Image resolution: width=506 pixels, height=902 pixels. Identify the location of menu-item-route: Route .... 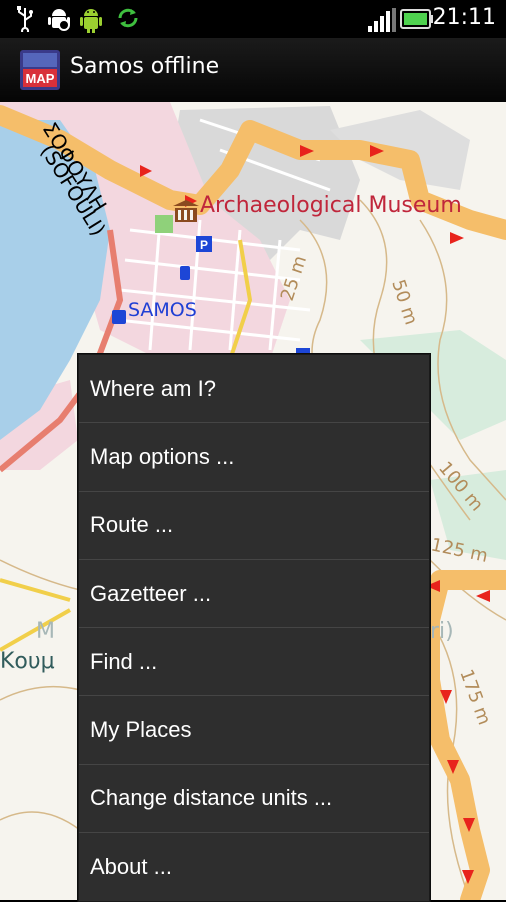
(254, 526).